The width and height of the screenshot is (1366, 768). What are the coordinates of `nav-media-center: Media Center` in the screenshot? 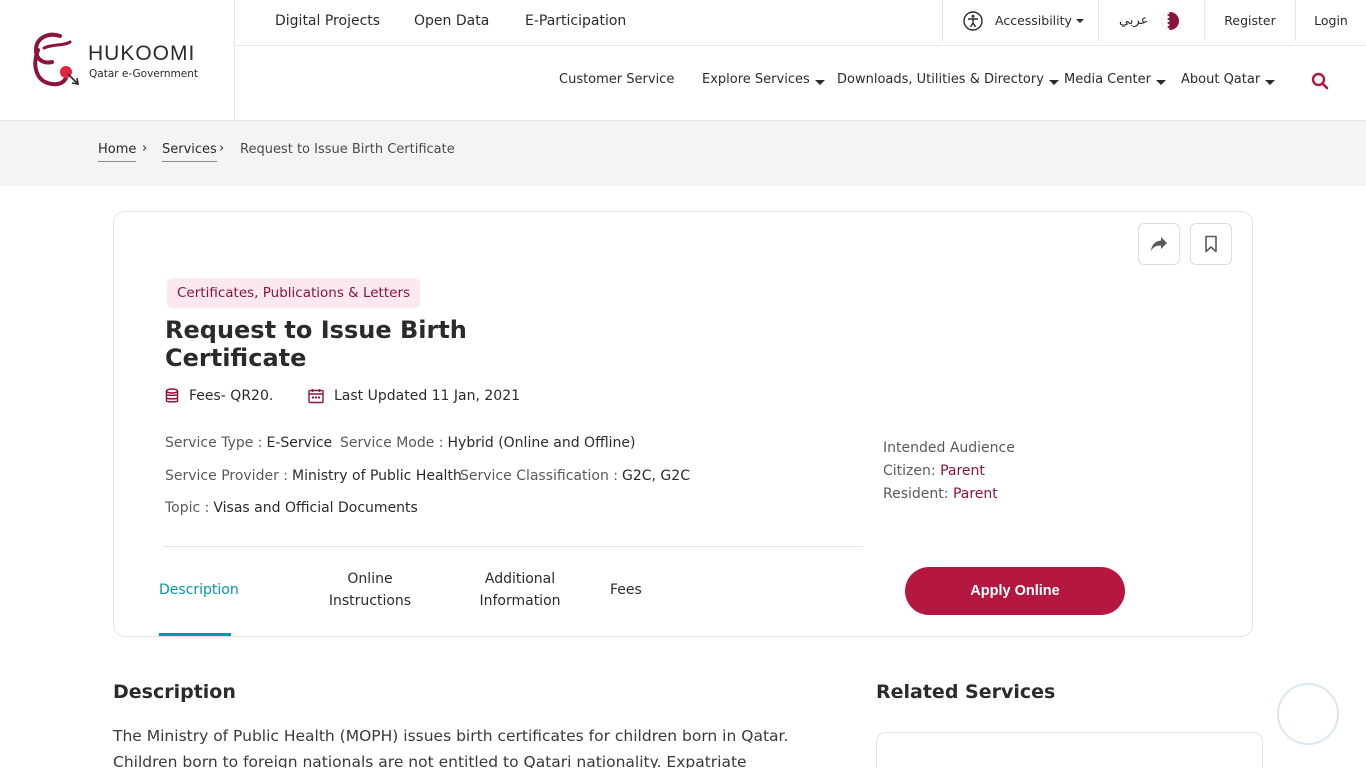 It's located at (1115, 79).